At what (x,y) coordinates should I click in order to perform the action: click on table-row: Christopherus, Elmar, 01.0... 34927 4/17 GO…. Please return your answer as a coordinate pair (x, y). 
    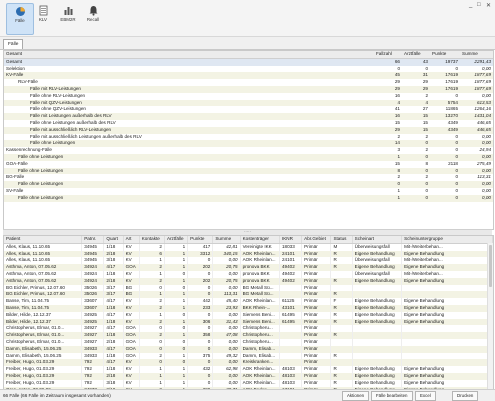
    Looking at the image, I should click on (248, 329).